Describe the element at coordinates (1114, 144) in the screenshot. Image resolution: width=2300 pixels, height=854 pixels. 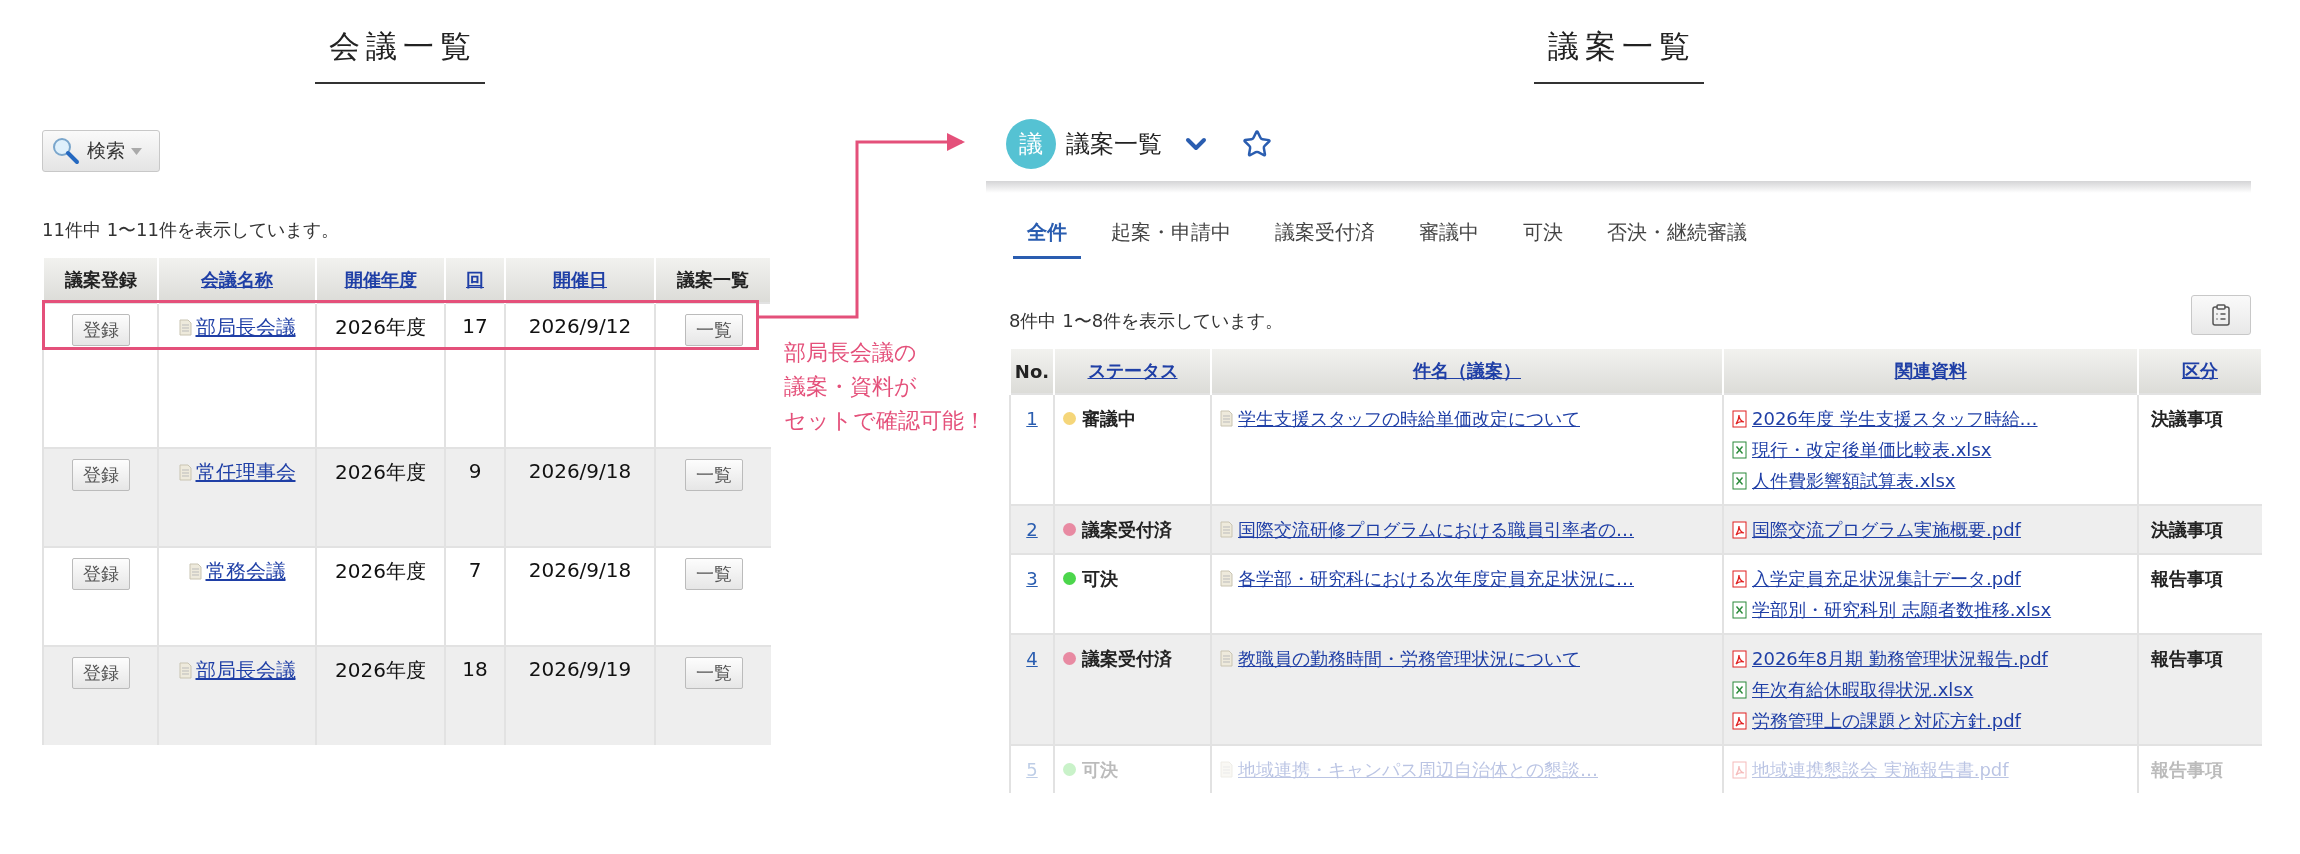
I see `app-title: 議案一覧` at that location.